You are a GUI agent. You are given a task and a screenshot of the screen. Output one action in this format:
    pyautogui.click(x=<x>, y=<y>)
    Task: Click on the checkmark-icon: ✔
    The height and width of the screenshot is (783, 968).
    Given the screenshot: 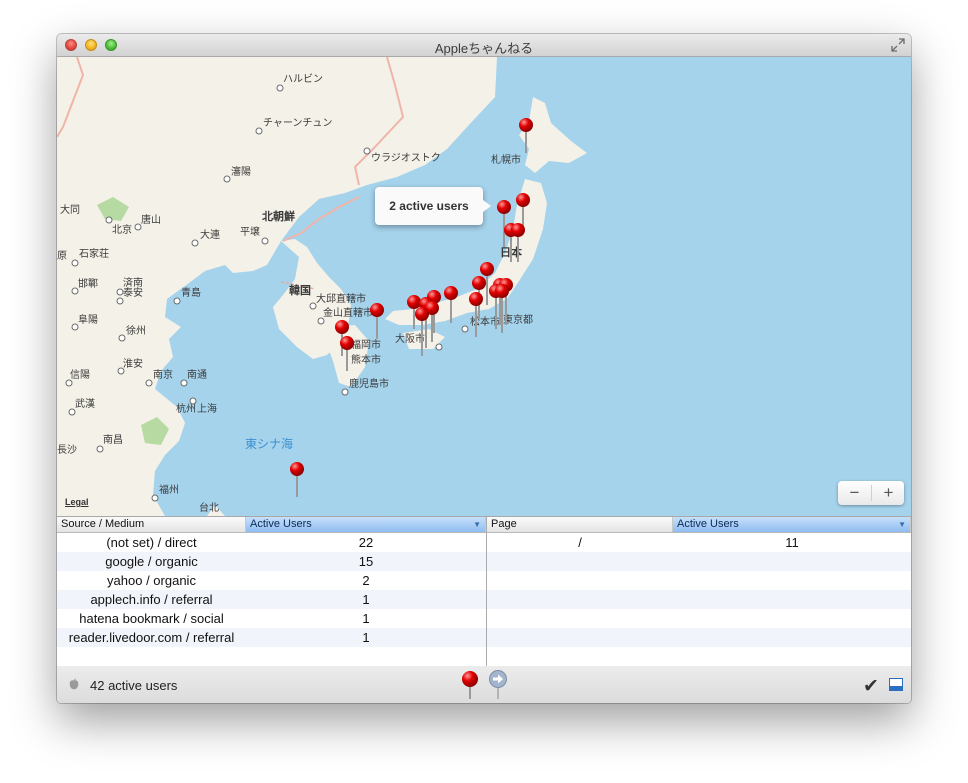 What is the action you would take?
    pyautogui.click(x=871, y=686)
    